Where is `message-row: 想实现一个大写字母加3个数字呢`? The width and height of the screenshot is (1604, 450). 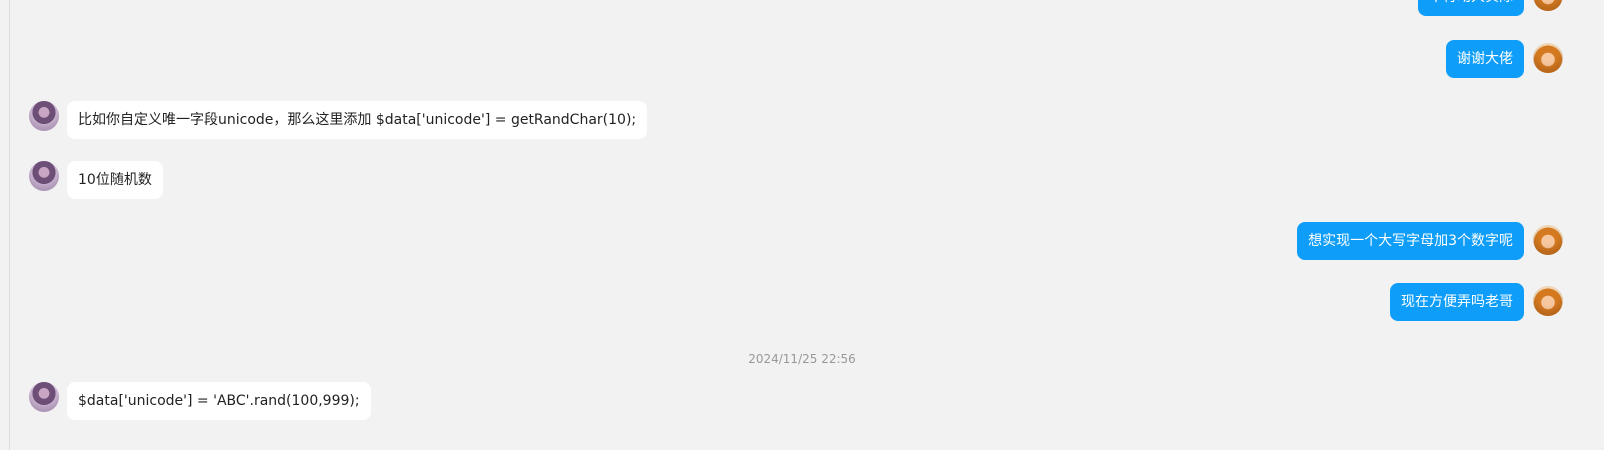
message-row: 想实现一个大写字母加3个数字呢 is located at coordinates (802, 241).